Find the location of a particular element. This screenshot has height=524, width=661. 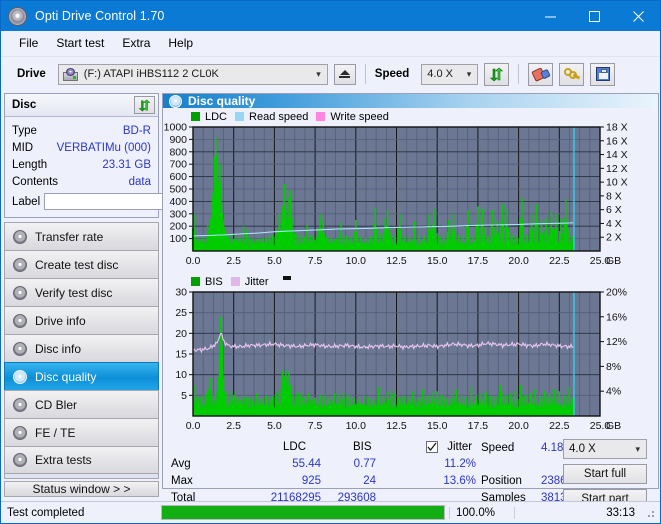

disc-label-label: Label is located at coordinates (26, 201).